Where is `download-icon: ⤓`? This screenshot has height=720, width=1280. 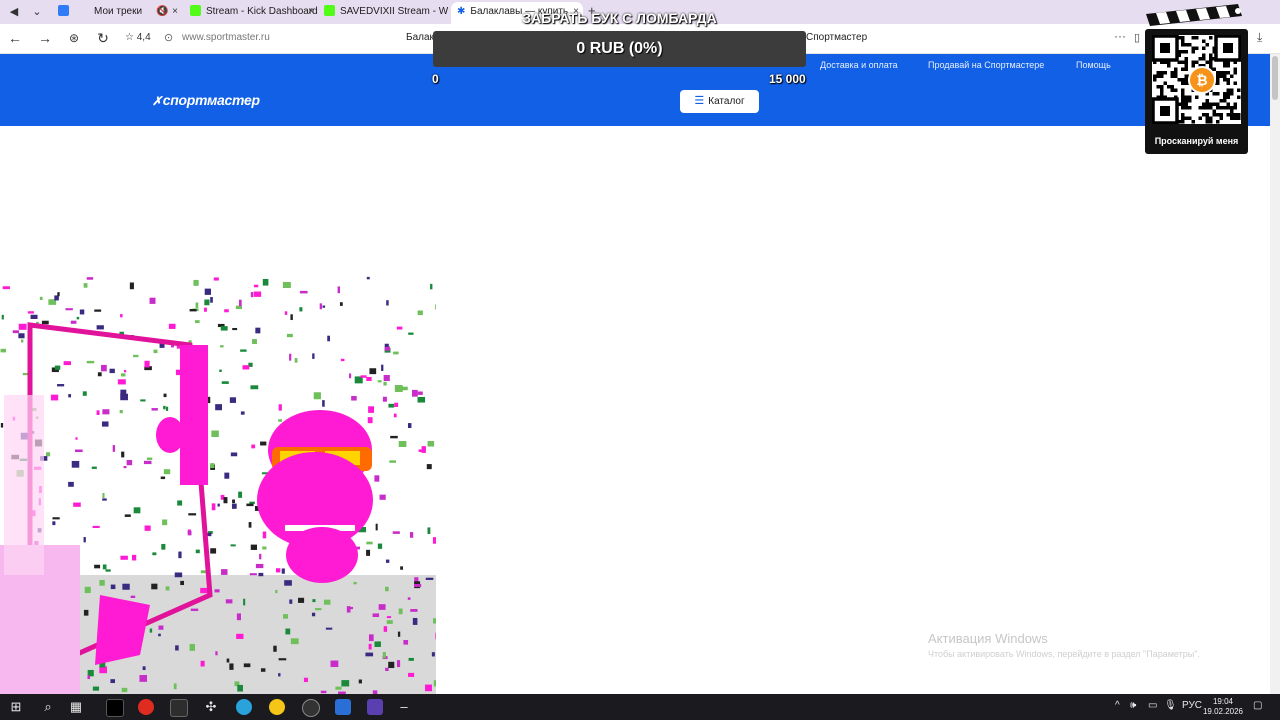
download-icon: ⤓ is located at coordinates (1259, 37).